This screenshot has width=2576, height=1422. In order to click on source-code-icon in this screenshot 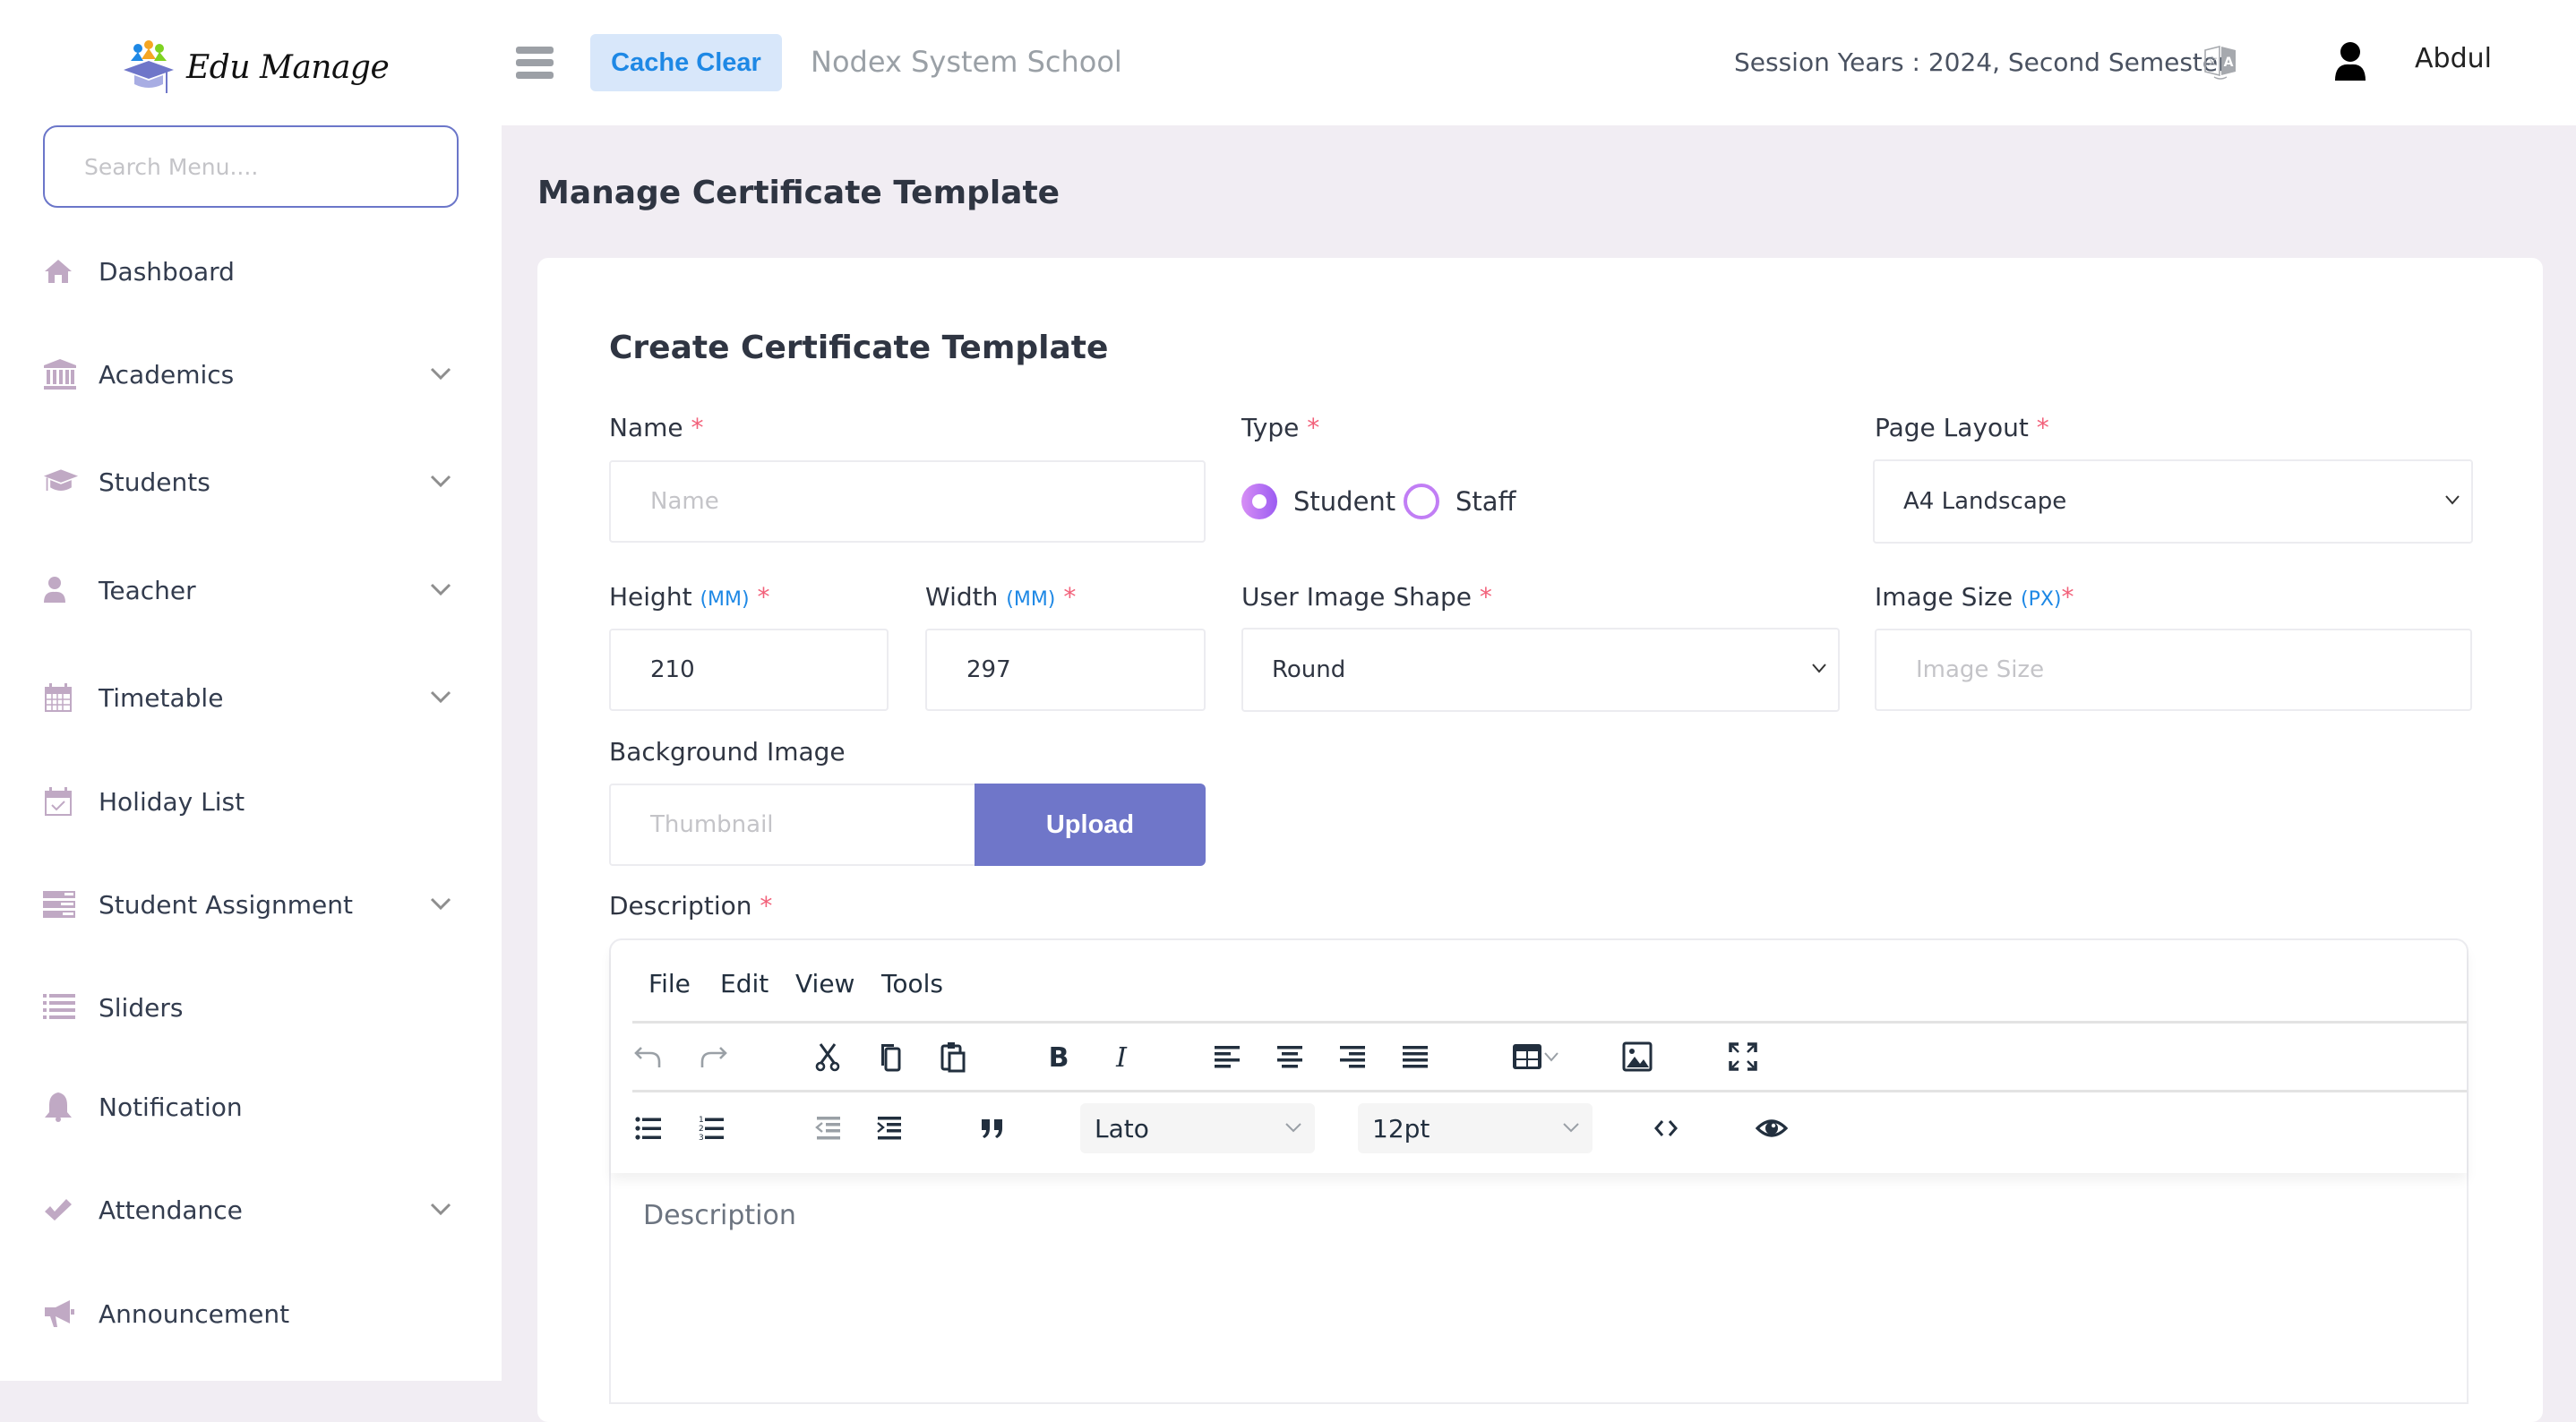, I will do `click(1665, 1128)`.